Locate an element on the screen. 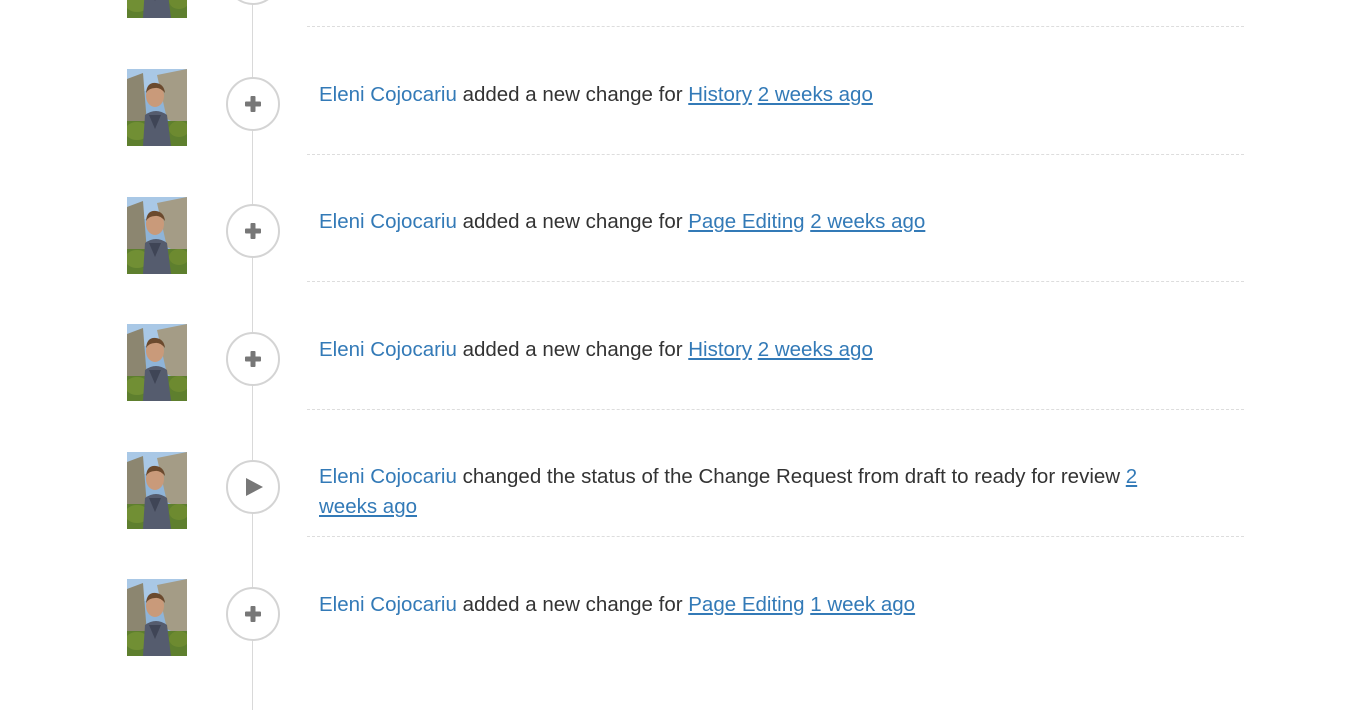  timestamp-link: 1 week ago is located at coordinates (862, 604).